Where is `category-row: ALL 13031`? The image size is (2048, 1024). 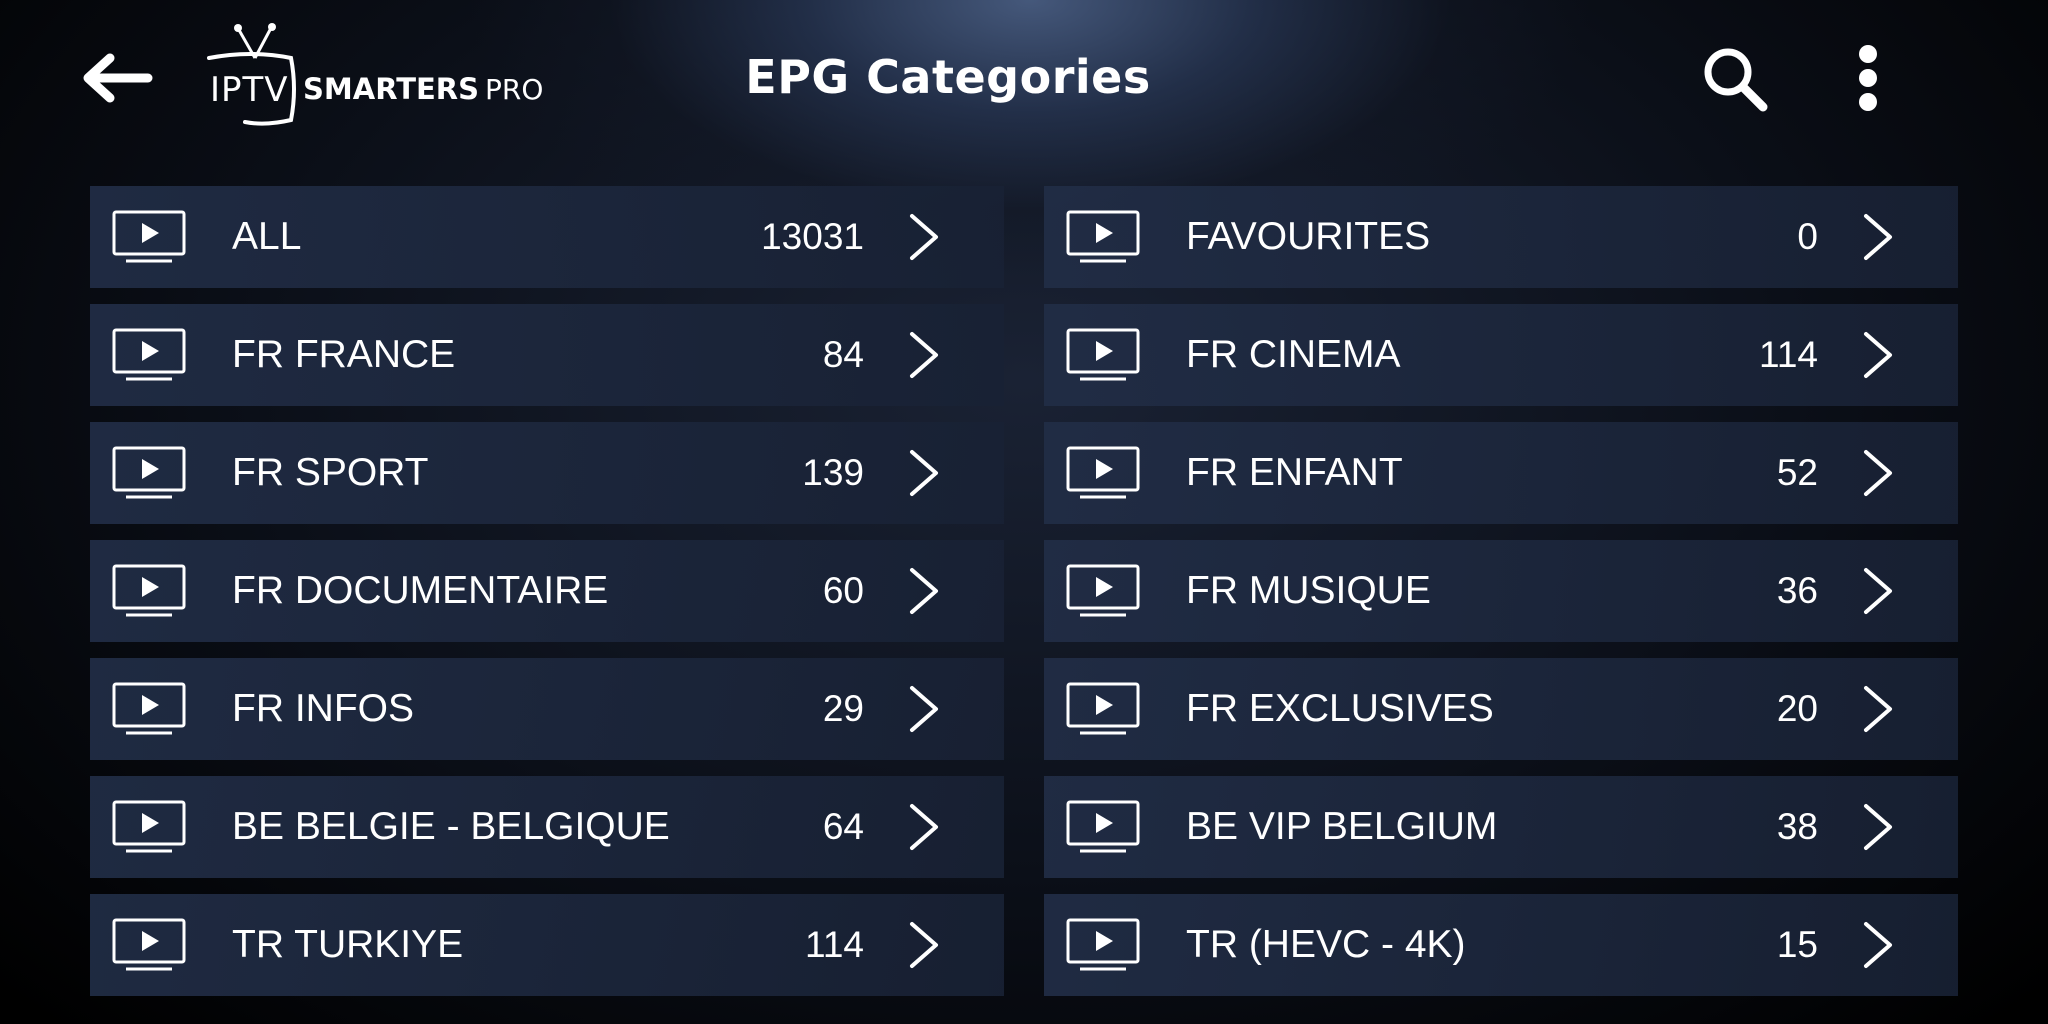
category-row: ALL 13031 is located at coordinates (547, 237).